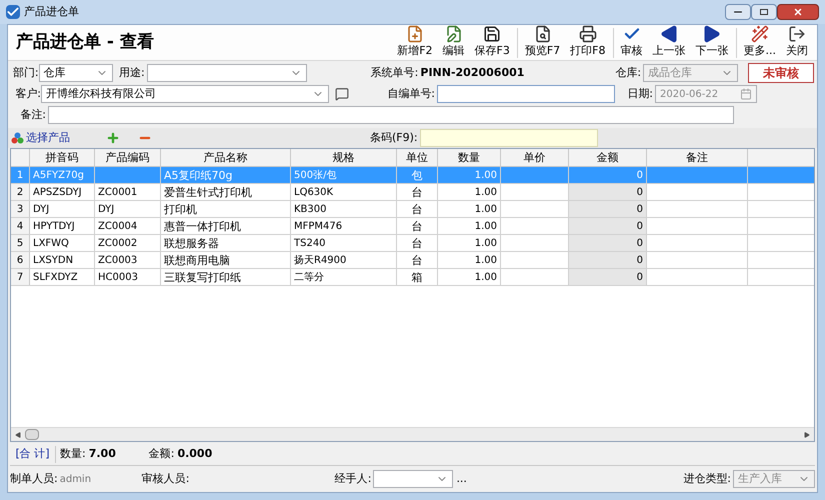 The height and width of the screenshot is (500, 825). What do you see at coordinates (798, 12) in the screenshot?
I see `close-button` at bounding box center [798, 12].